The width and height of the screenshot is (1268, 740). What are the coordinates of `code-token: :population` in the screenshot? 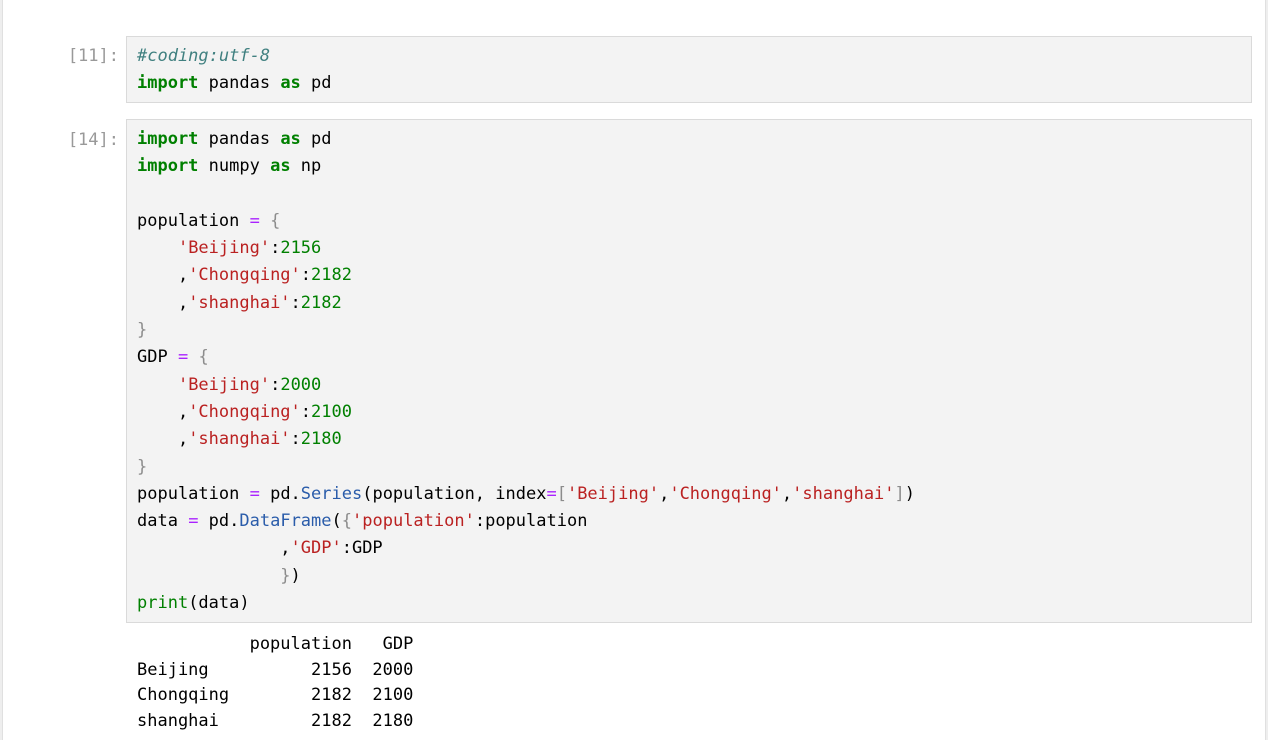 It's located at (531, 521).